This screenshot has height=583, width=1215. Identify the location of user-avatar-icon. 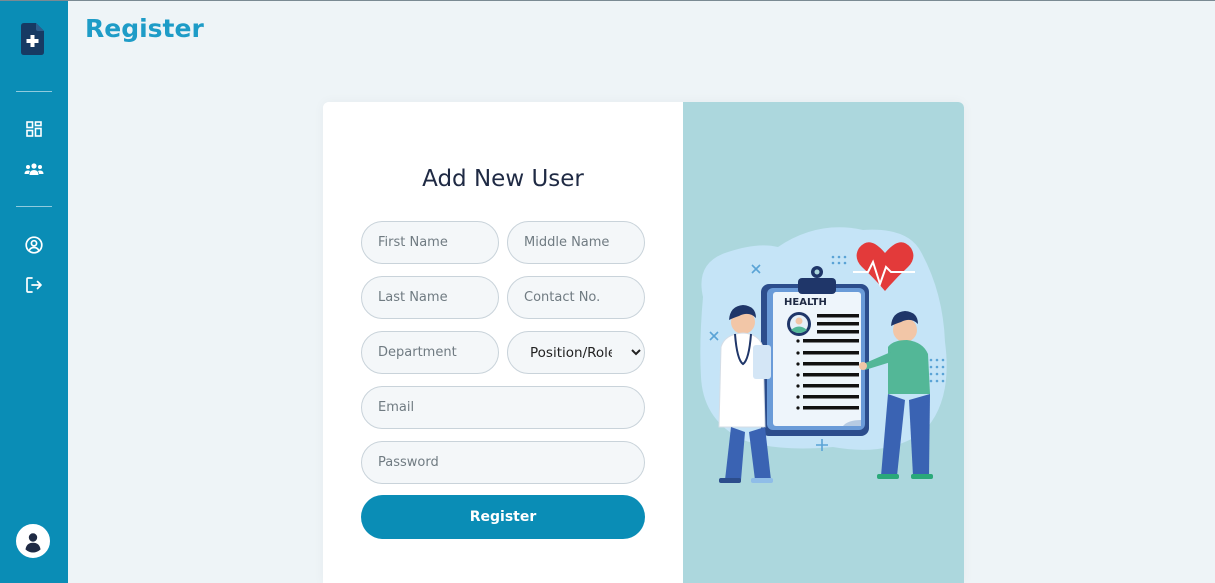
(33, 541).